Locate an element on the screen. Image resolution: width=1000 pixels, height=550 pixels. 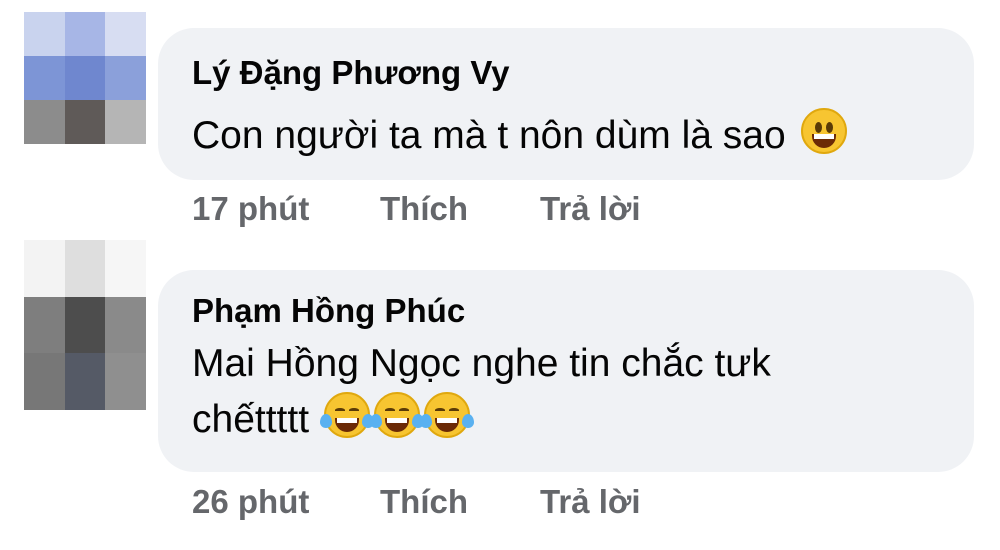
comment-actions: 26 phút Thích Trả lời is located at coordinates (416, 502).